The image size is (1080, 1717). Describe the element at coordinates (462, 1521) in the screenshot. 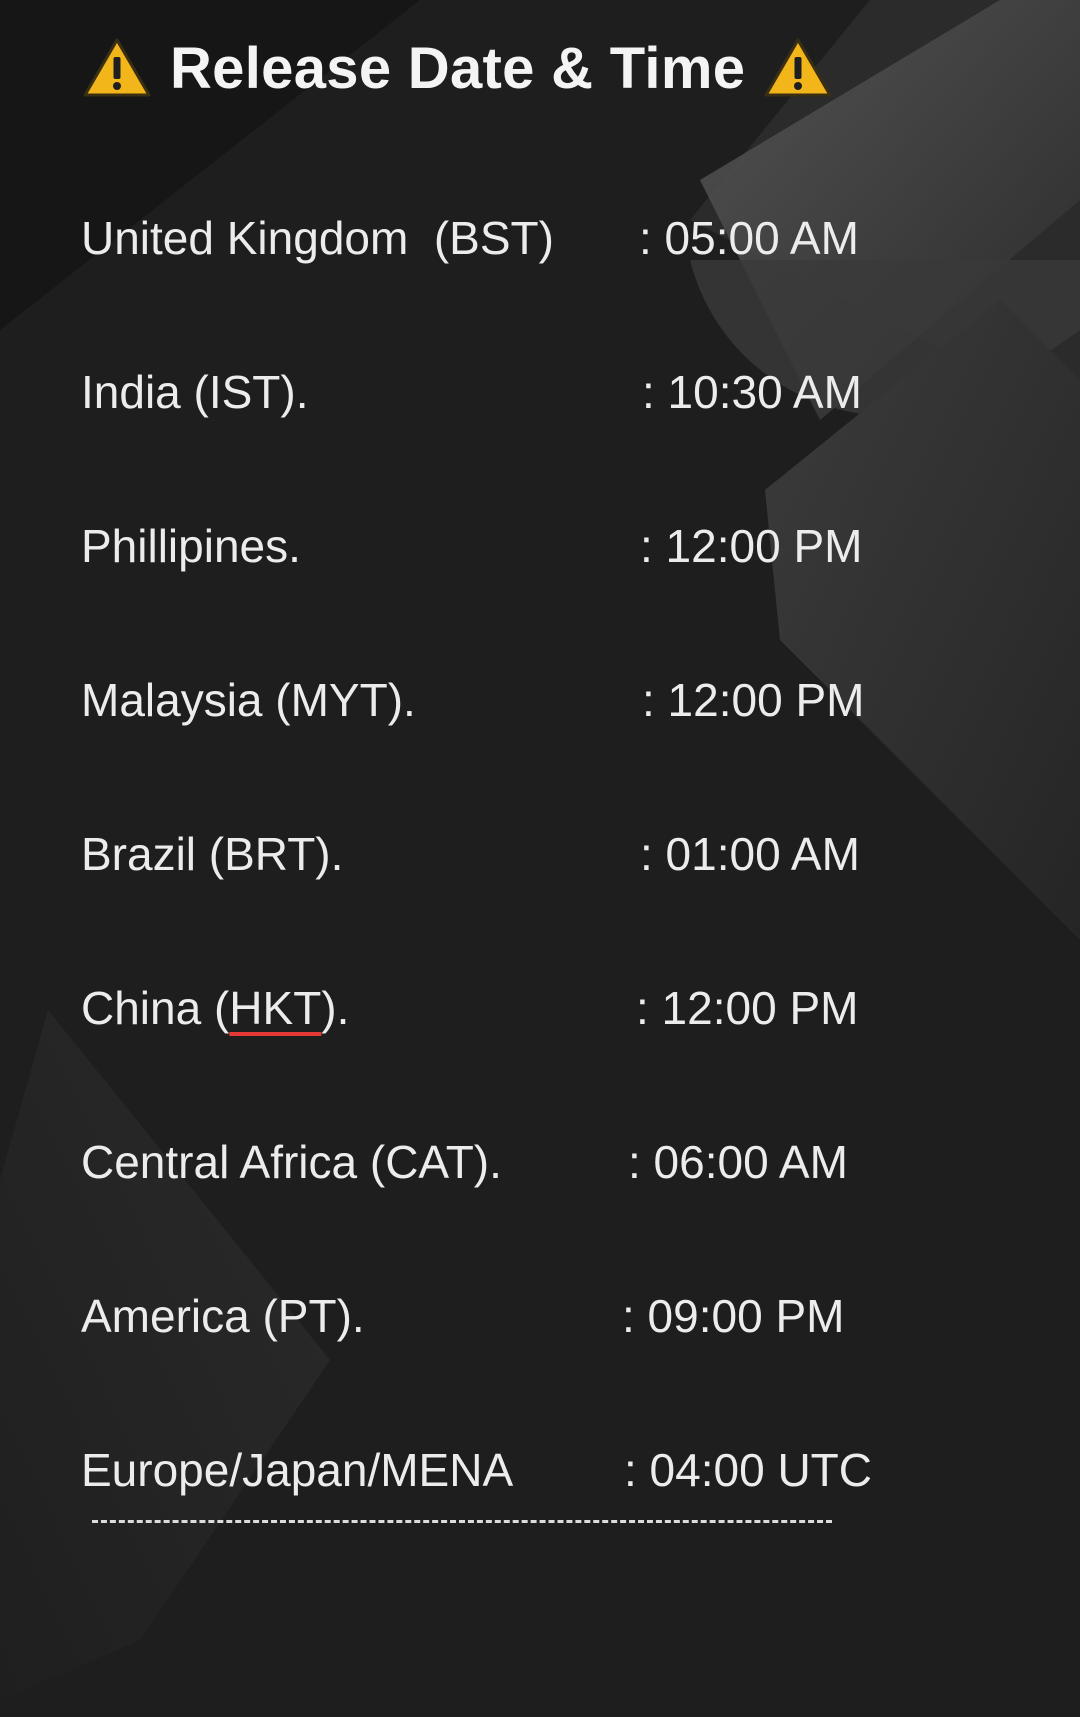

I see `dashed-divider` at that location.